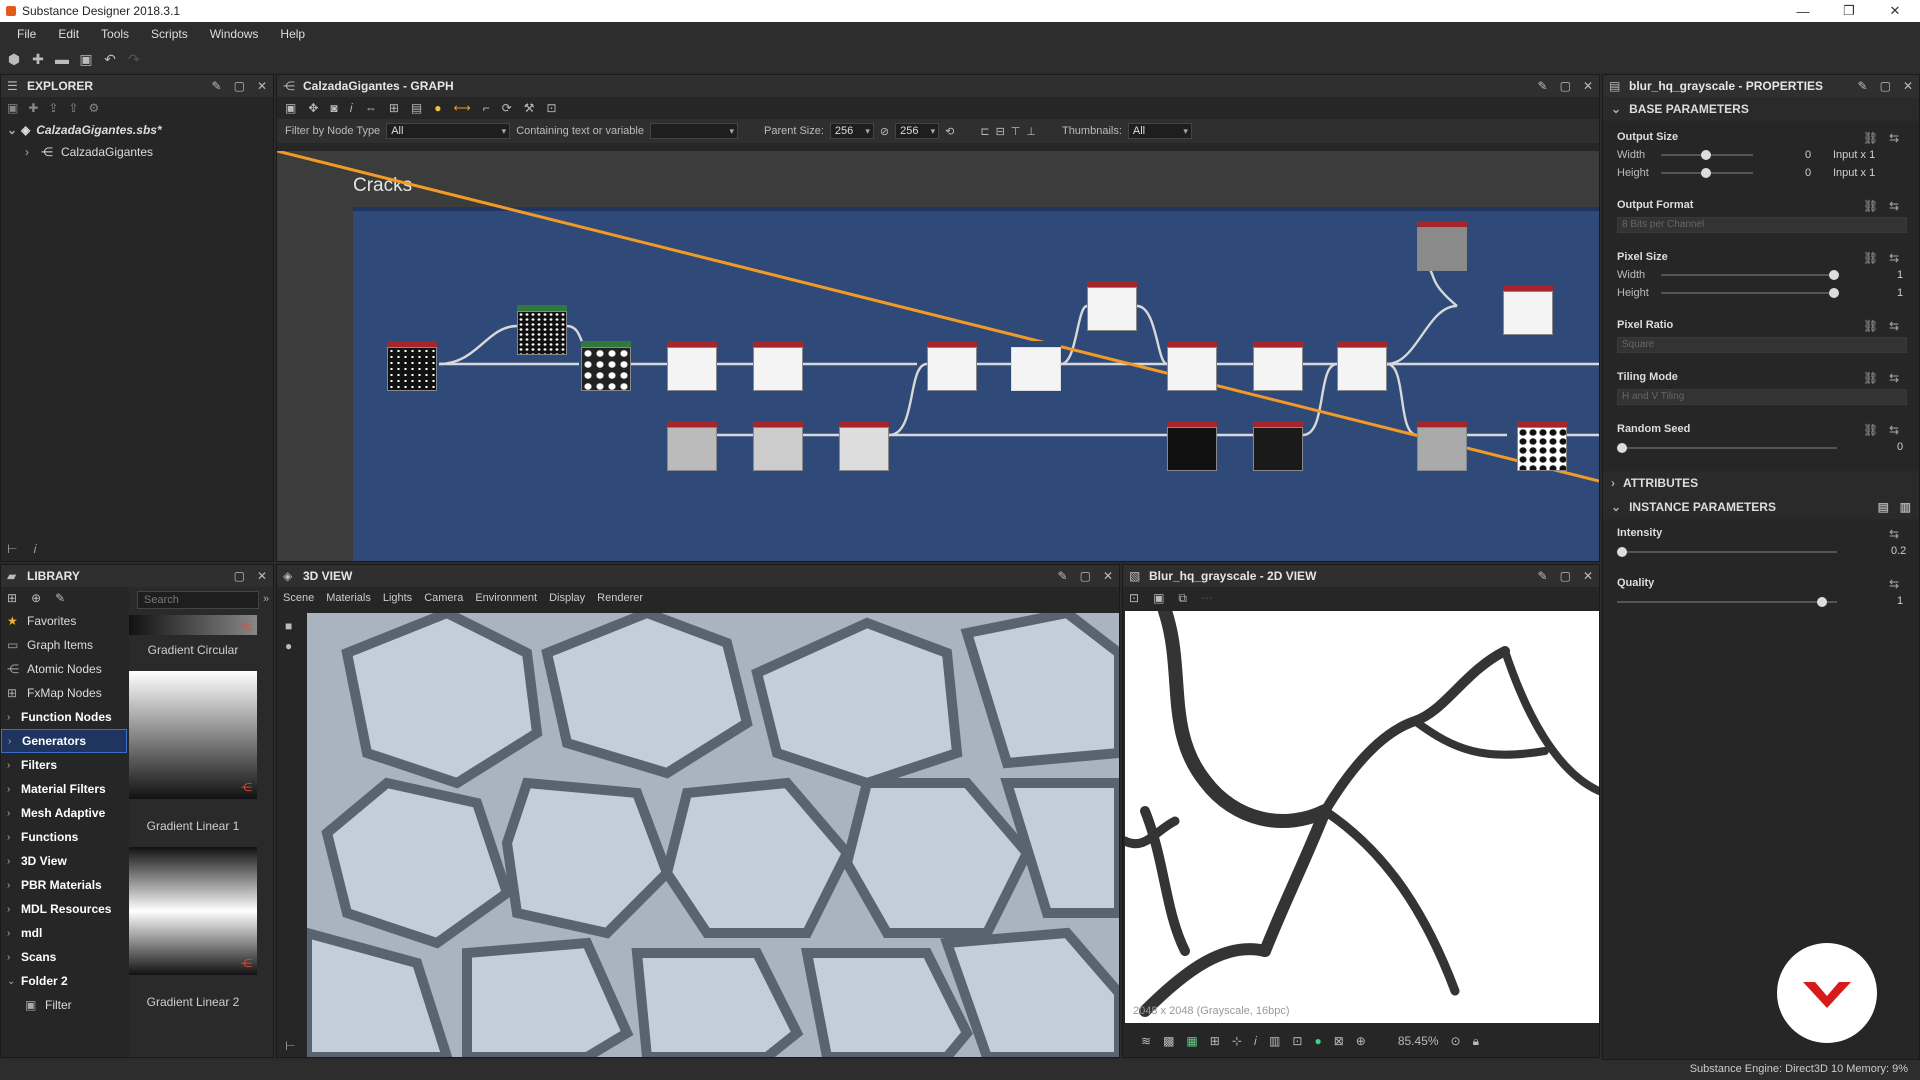 The image size is (1920, 1080). What do you see at coordinates (371, 108) in the screenshot?
I see `align-icon: ⇔` at bounding box center [371, 108].